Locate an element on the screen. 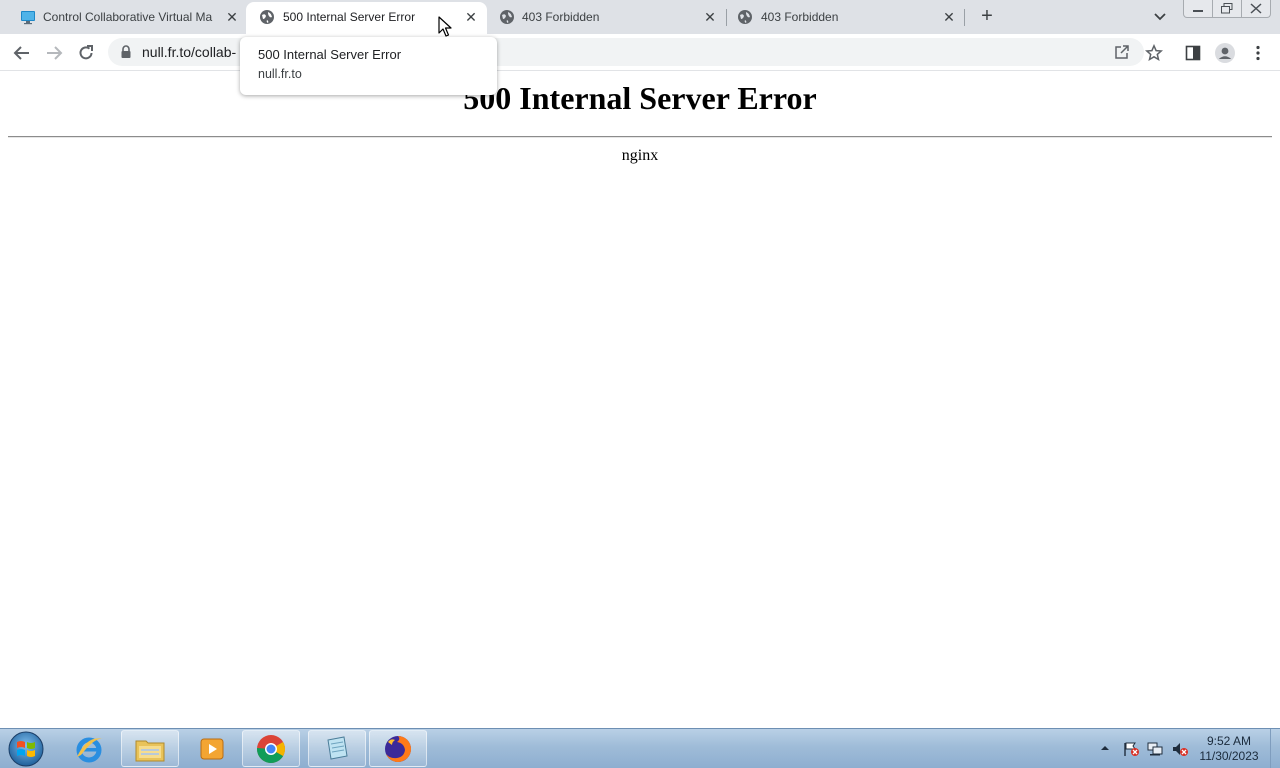 This screenshot has height=768, width=1280. arrow-left-icon is located at coordinates (21, 53).